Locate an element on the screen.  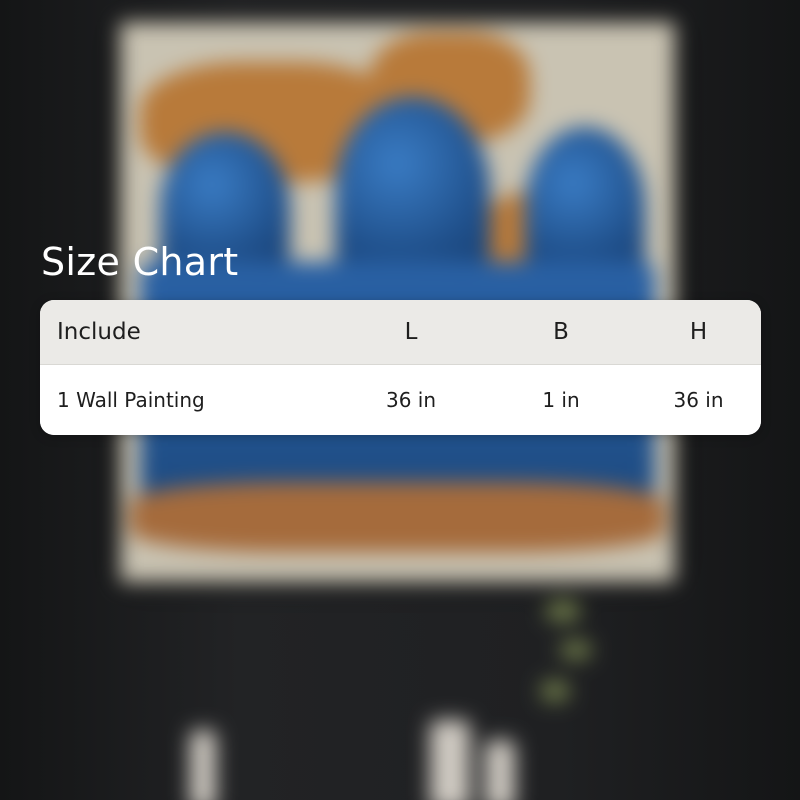
cell-length: 36 in is located at coordinates (411, 400).